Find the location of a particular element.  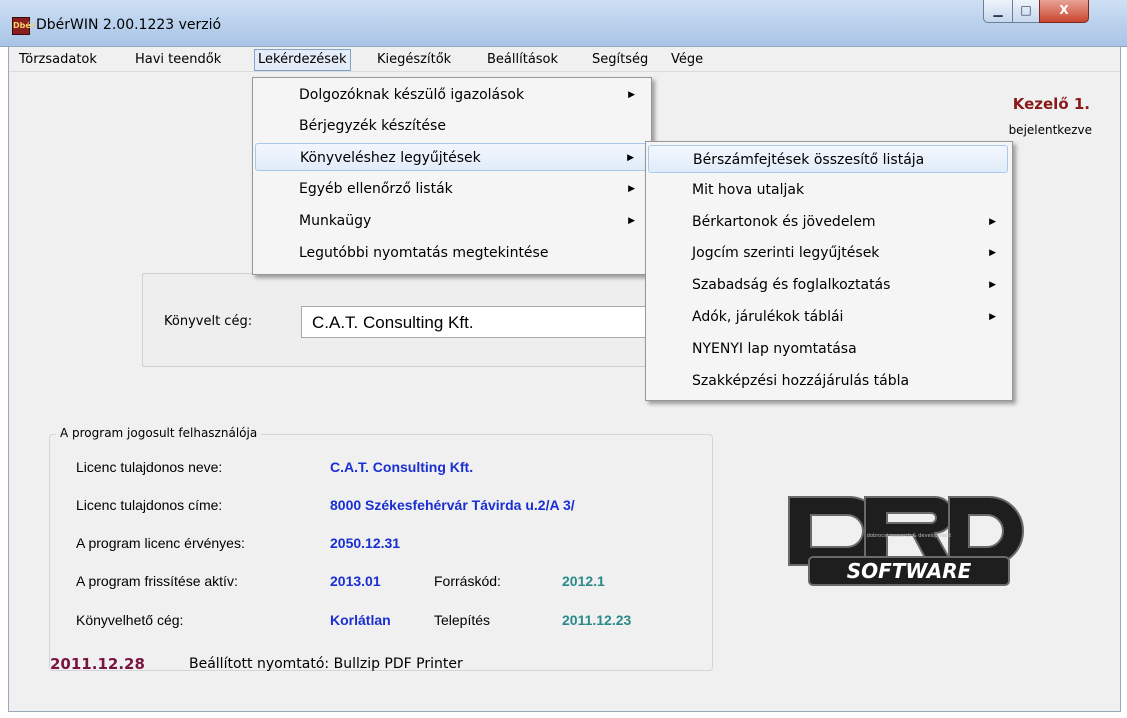

source-value: 2012.1 is located at coordinates (583, 581).